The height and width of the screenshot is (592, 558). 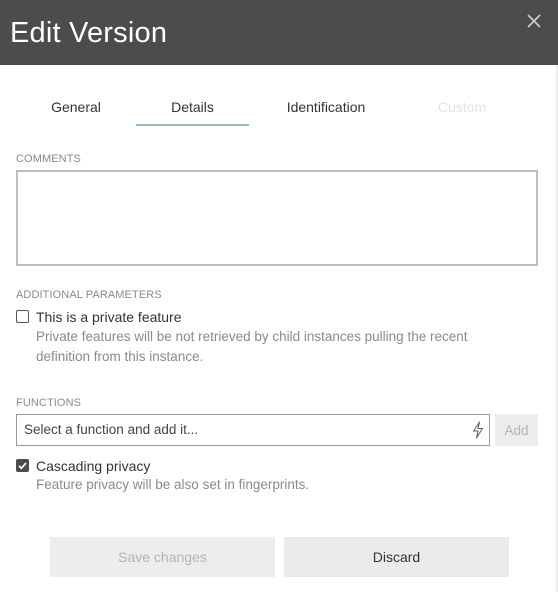 What do you see at coordinates (192, 109) in the screenshot?
I see `tab-details: Details` at bounding box center [192, 109].